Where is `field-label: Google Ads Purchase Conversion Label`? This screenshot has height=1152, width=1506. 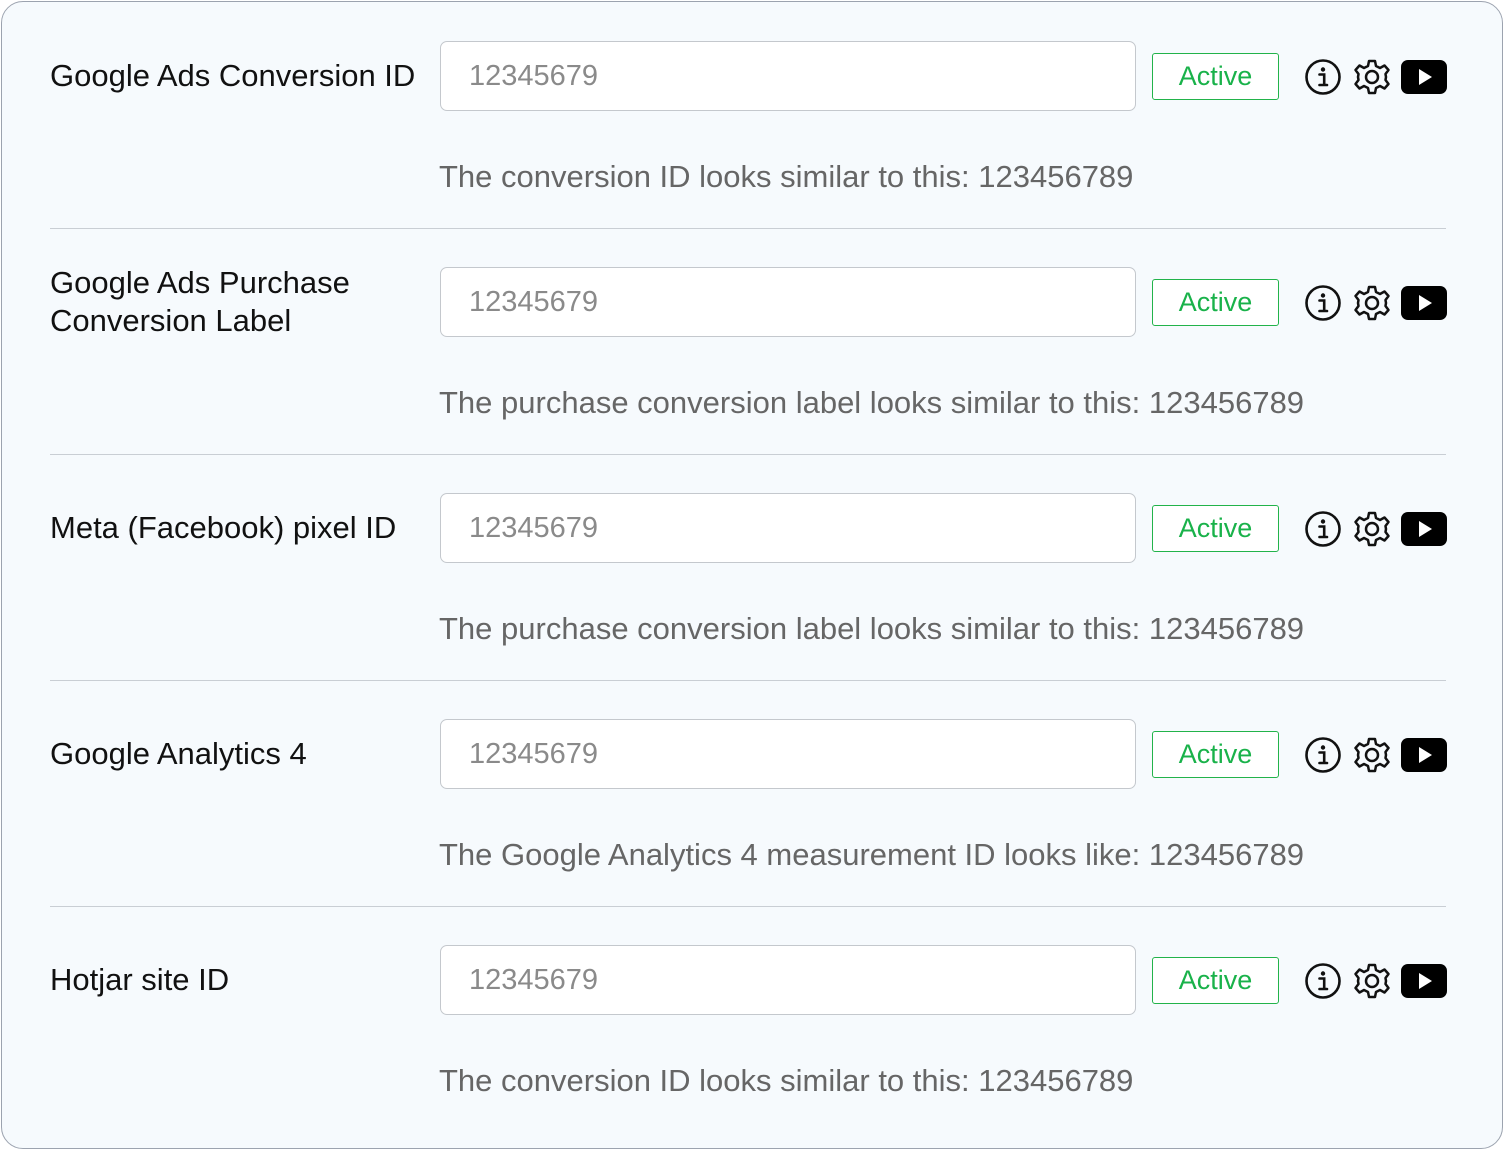
field-label: Google Ads Purchase Conversion Label is located at coordinates (200, 301).